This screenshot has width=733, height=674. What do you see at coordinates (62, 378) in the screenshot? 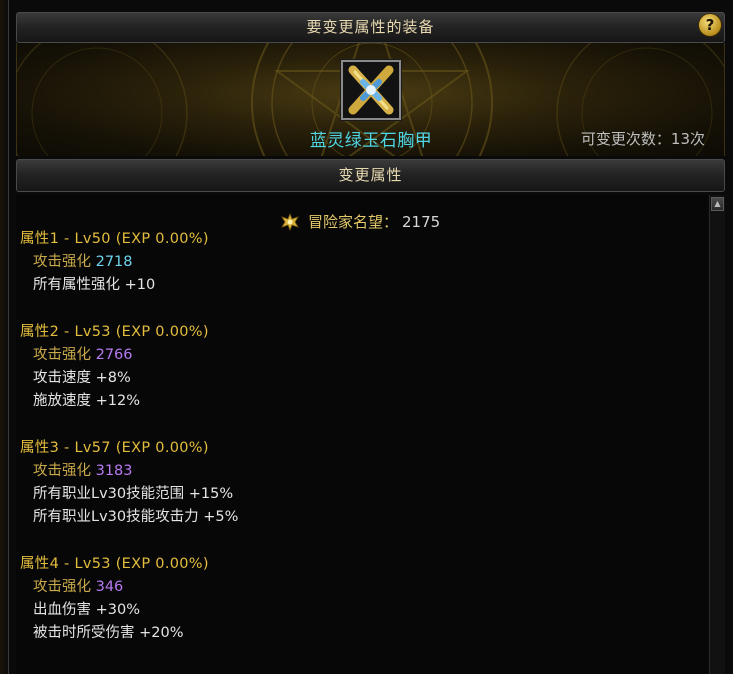
I see `attribute-option-label: 攻击速度` at bounding box center [62, 378].